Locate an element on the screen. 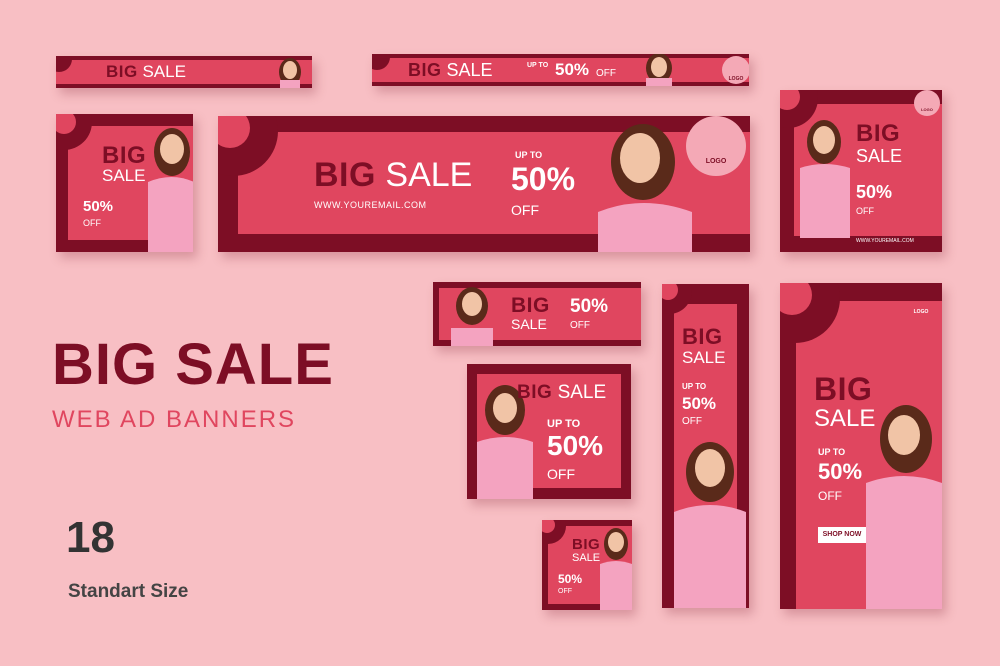 This screenshot has width=1000, height=666. banner-rectangle-small: BIG SALE 50% OFF is located at coordinates (537, 314).